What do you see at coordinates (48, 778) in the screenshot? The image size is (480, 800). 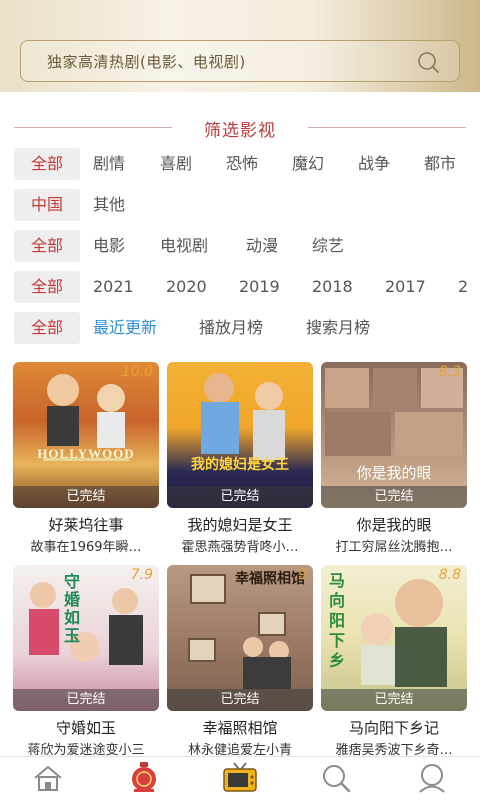 I see `home-icon` at bounding box center [48, 778].